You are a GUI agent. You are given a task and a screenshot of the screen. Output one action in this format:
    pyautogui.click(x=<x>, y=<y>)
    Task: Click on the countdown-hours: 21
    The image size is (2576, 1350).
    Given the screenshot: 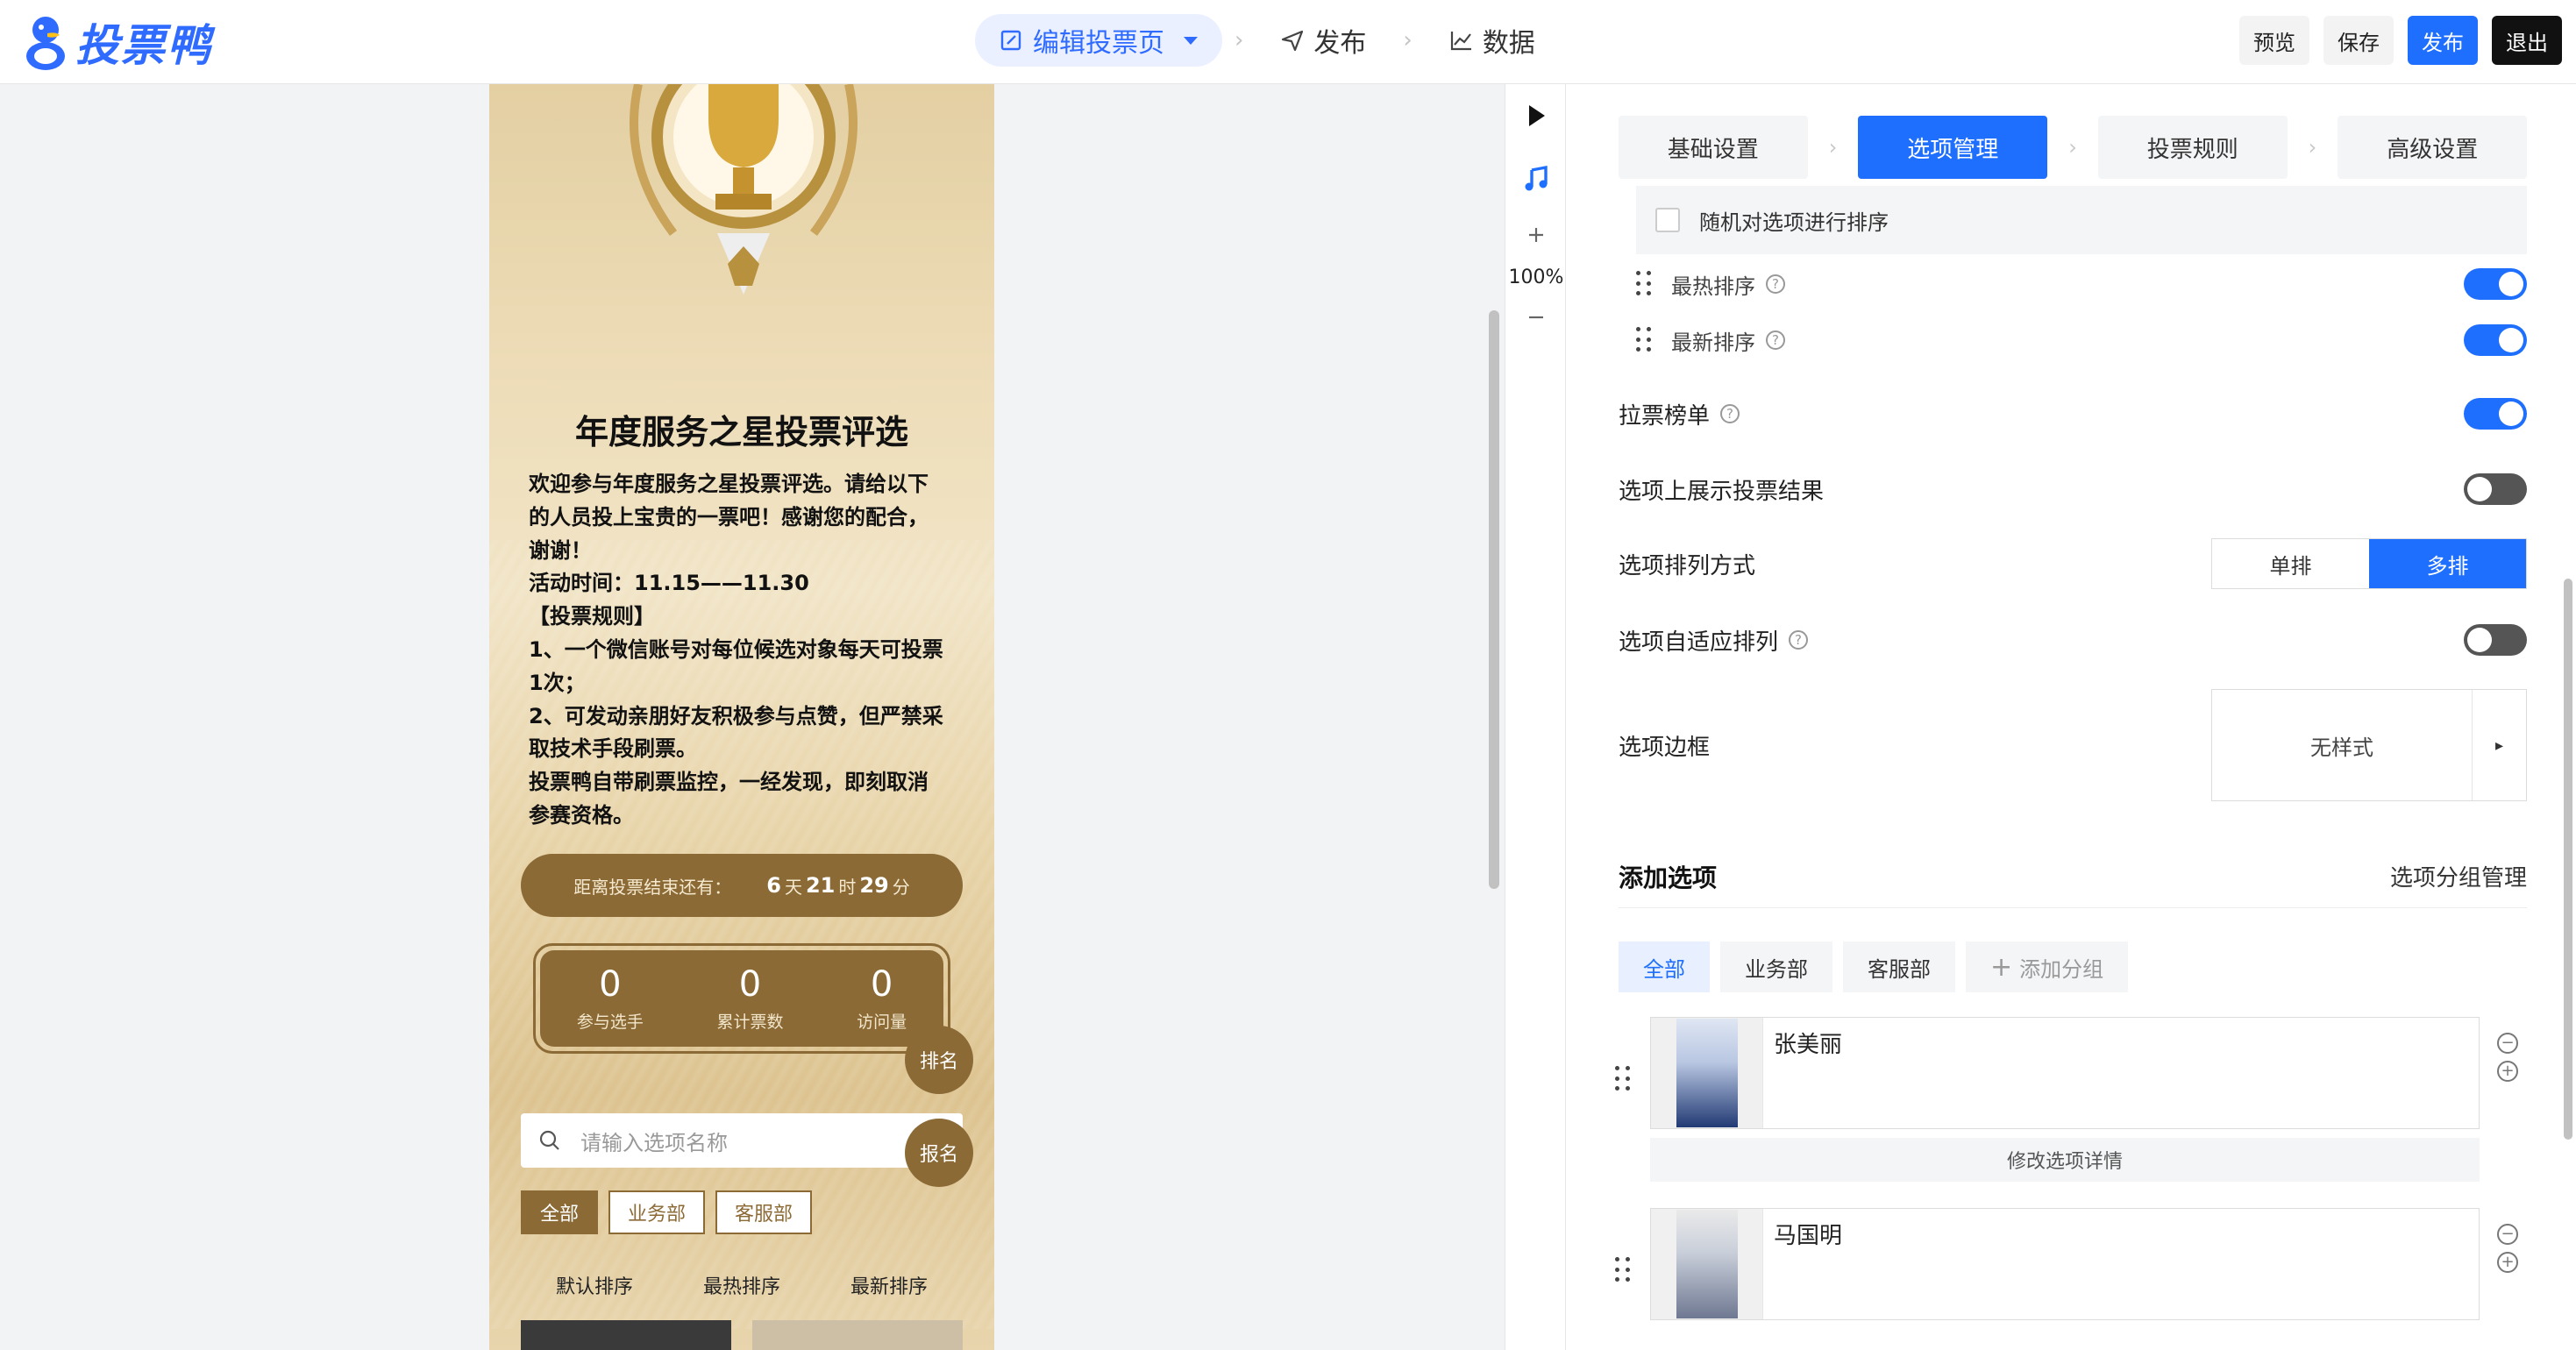 What is the action you would take?
    pyautogui.click(x=820, y=886)
    